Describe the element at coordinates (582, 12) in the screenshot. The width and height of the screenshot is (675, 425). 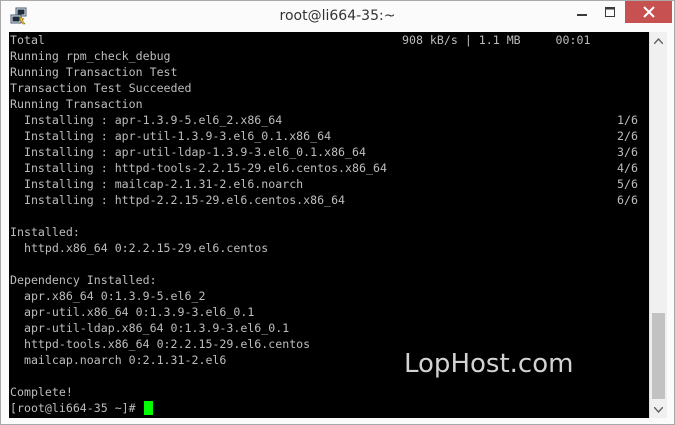
I see `minimize-button` at that location.